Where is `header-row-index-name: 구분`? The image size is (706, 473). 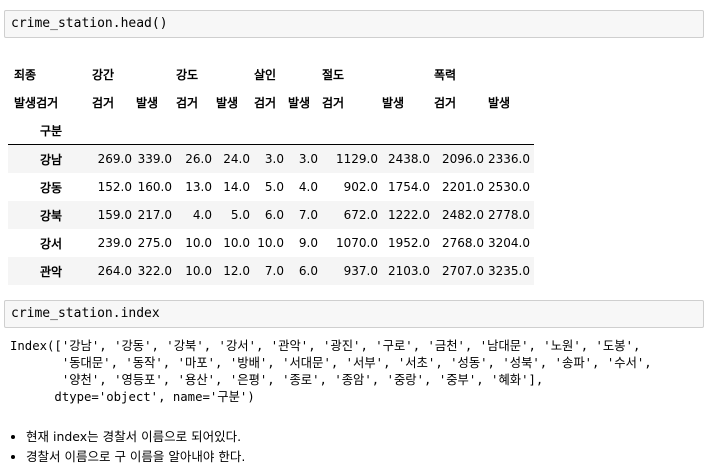 header-row-index-name: 구분 is located at coordinates (271, 130).